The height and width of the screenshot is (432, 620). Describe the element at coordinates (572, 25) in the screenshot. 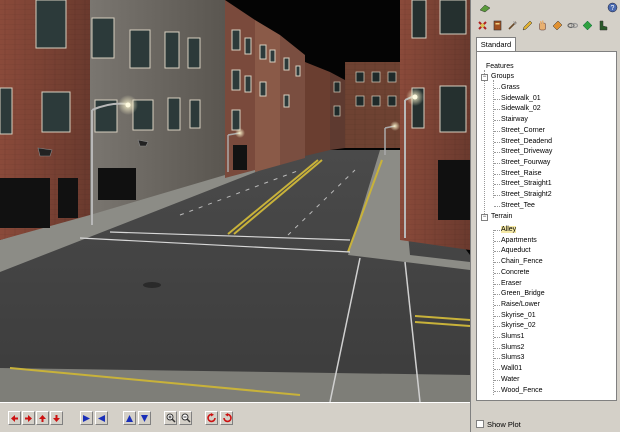

I see `link-tool-icon` at that location.